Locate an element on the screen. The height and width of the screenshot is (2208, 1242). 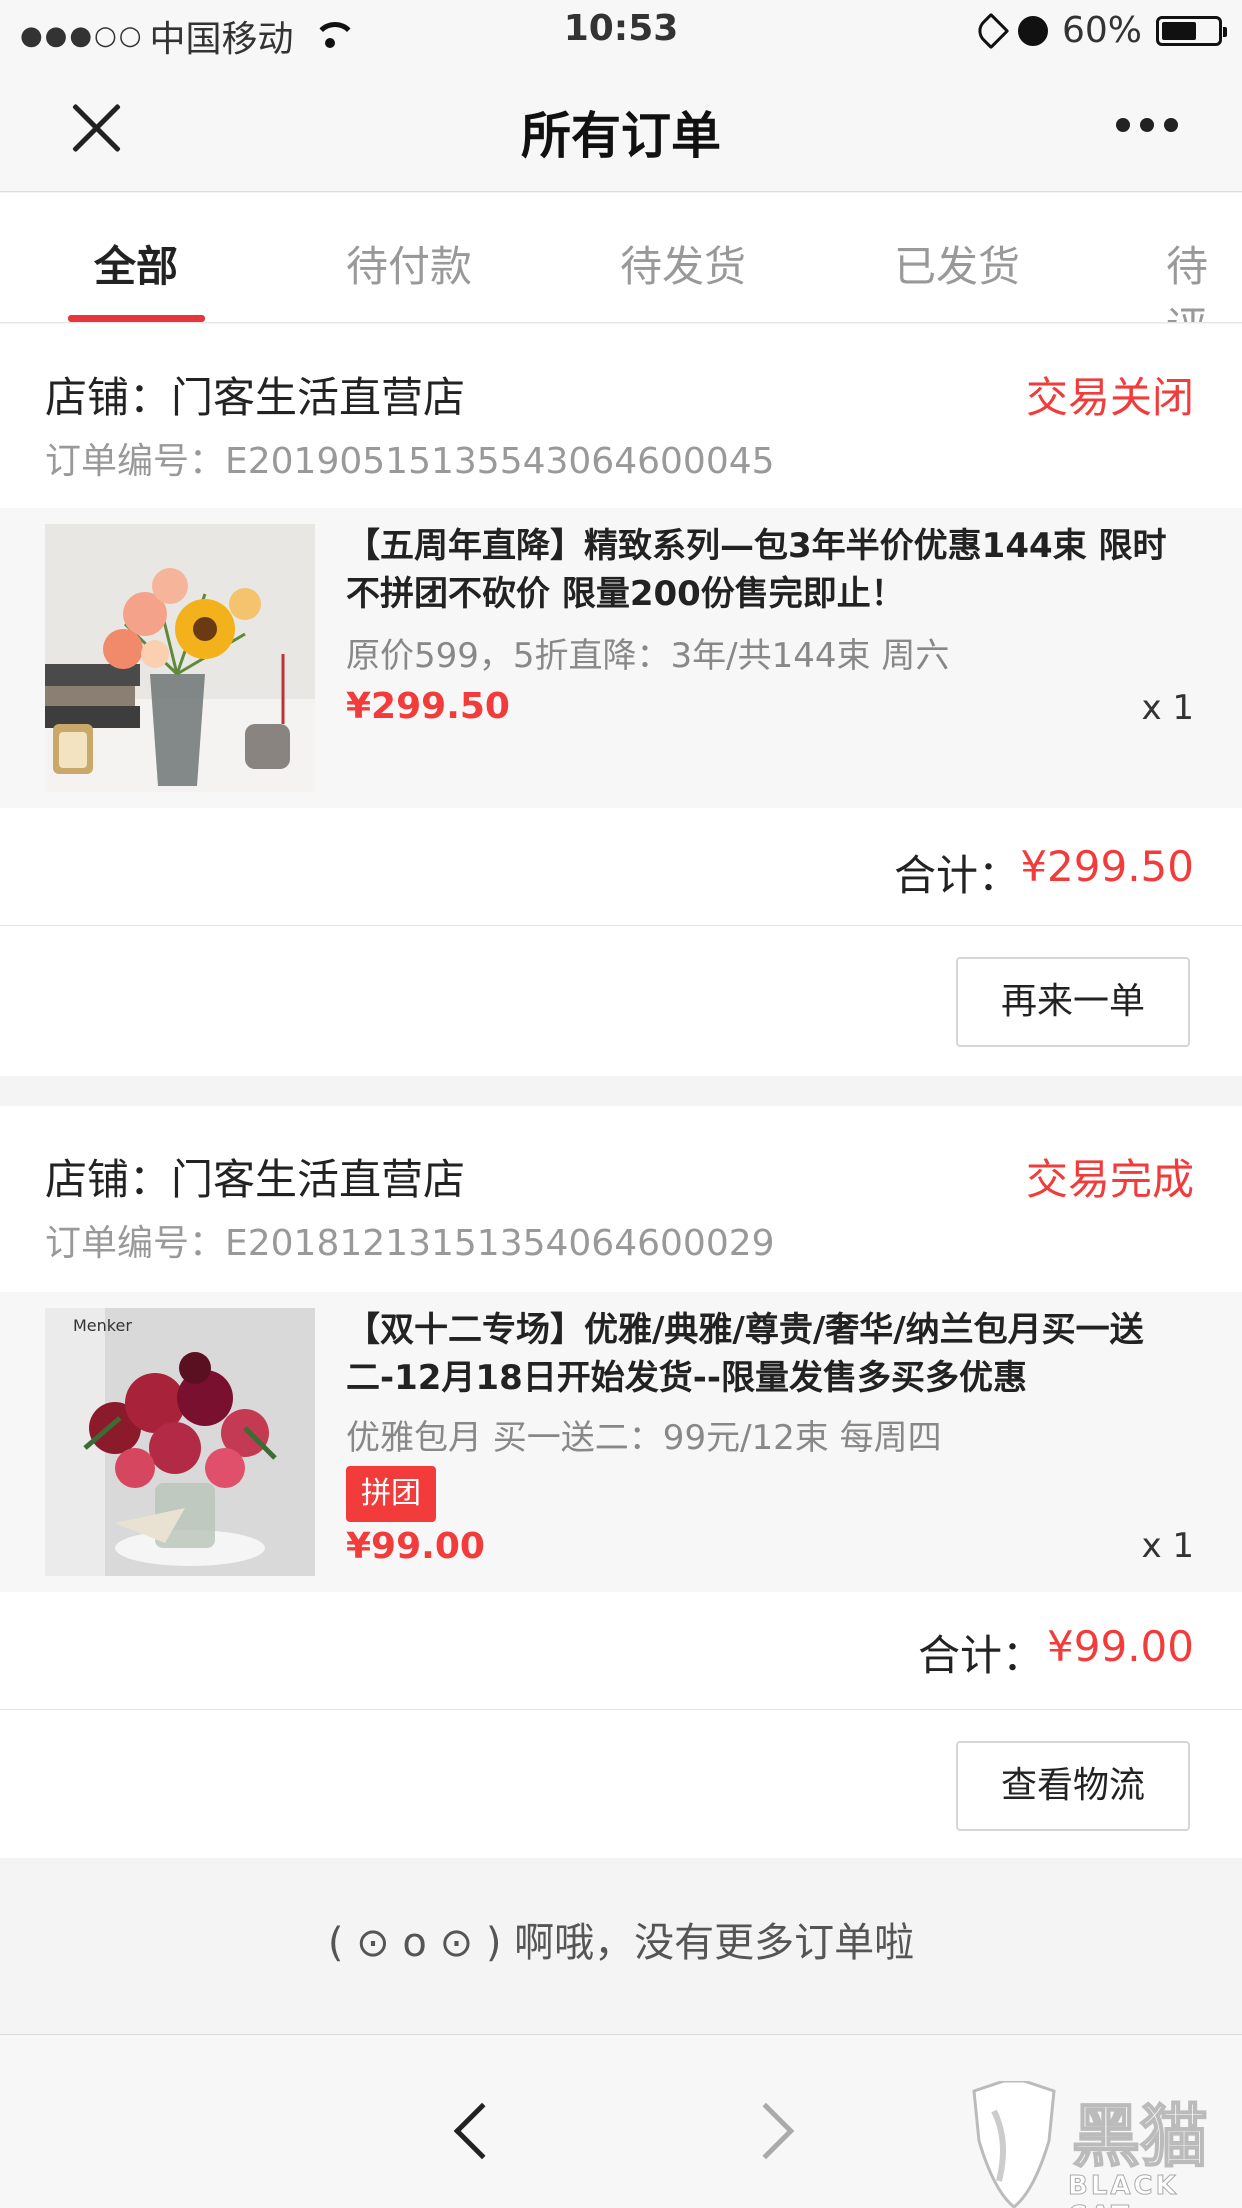
tab-pending-shipment: 待发货 is located at coordinates (683, 263).